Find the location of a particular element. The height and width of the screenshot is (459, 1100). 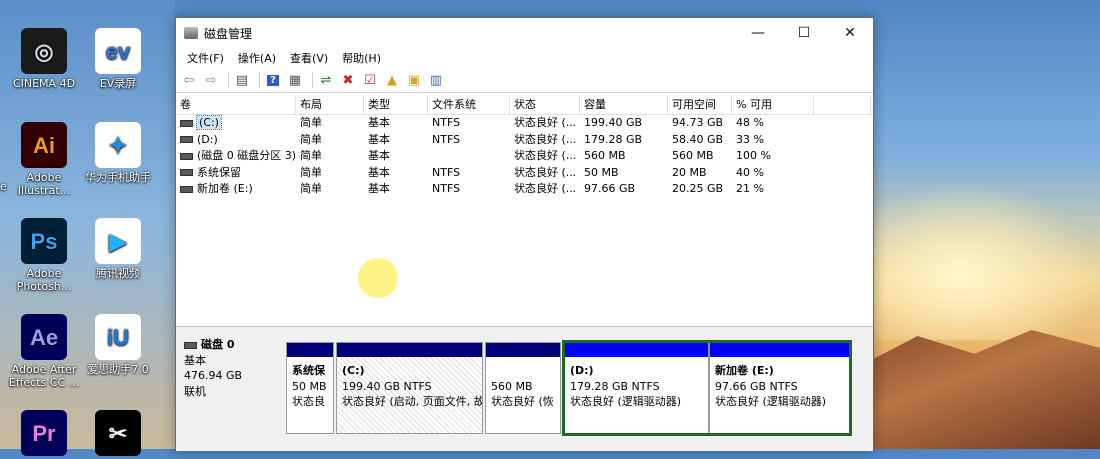

partition-size: 560 MB is located at coordinates (512, 386).